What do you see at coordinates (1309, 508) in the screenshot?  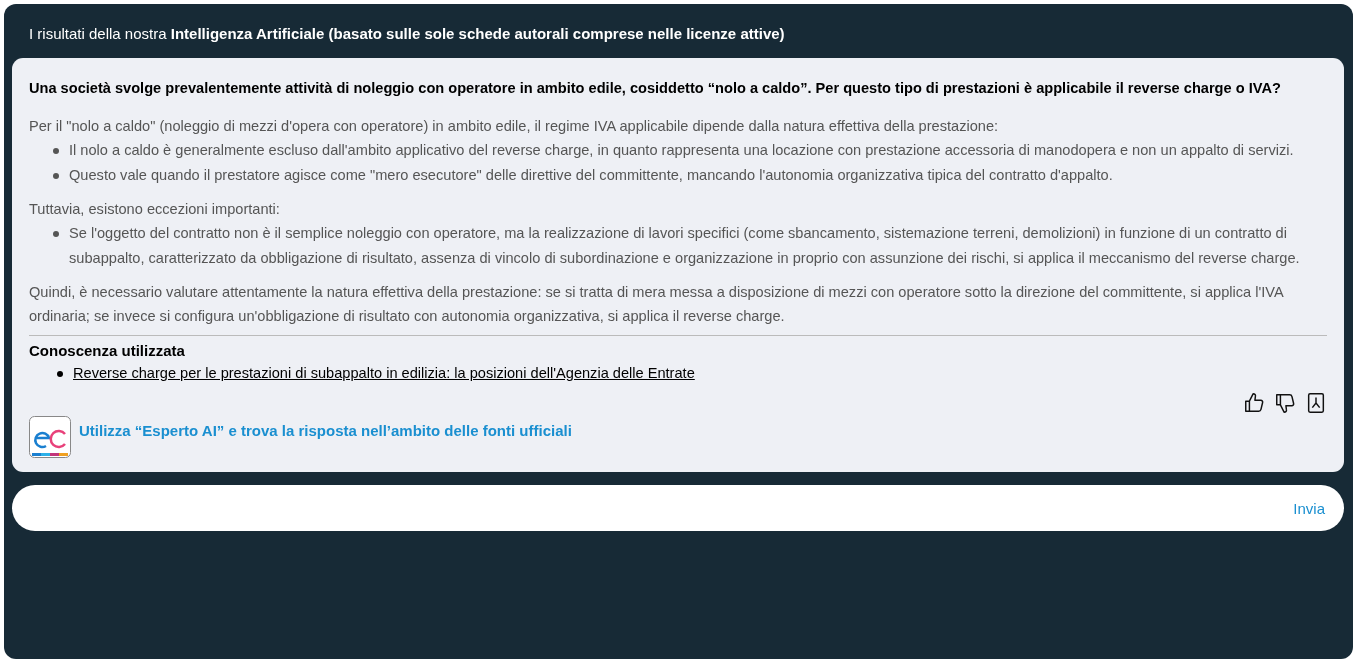 I see `send-button: Invia` at bounding box center [1309, 508].